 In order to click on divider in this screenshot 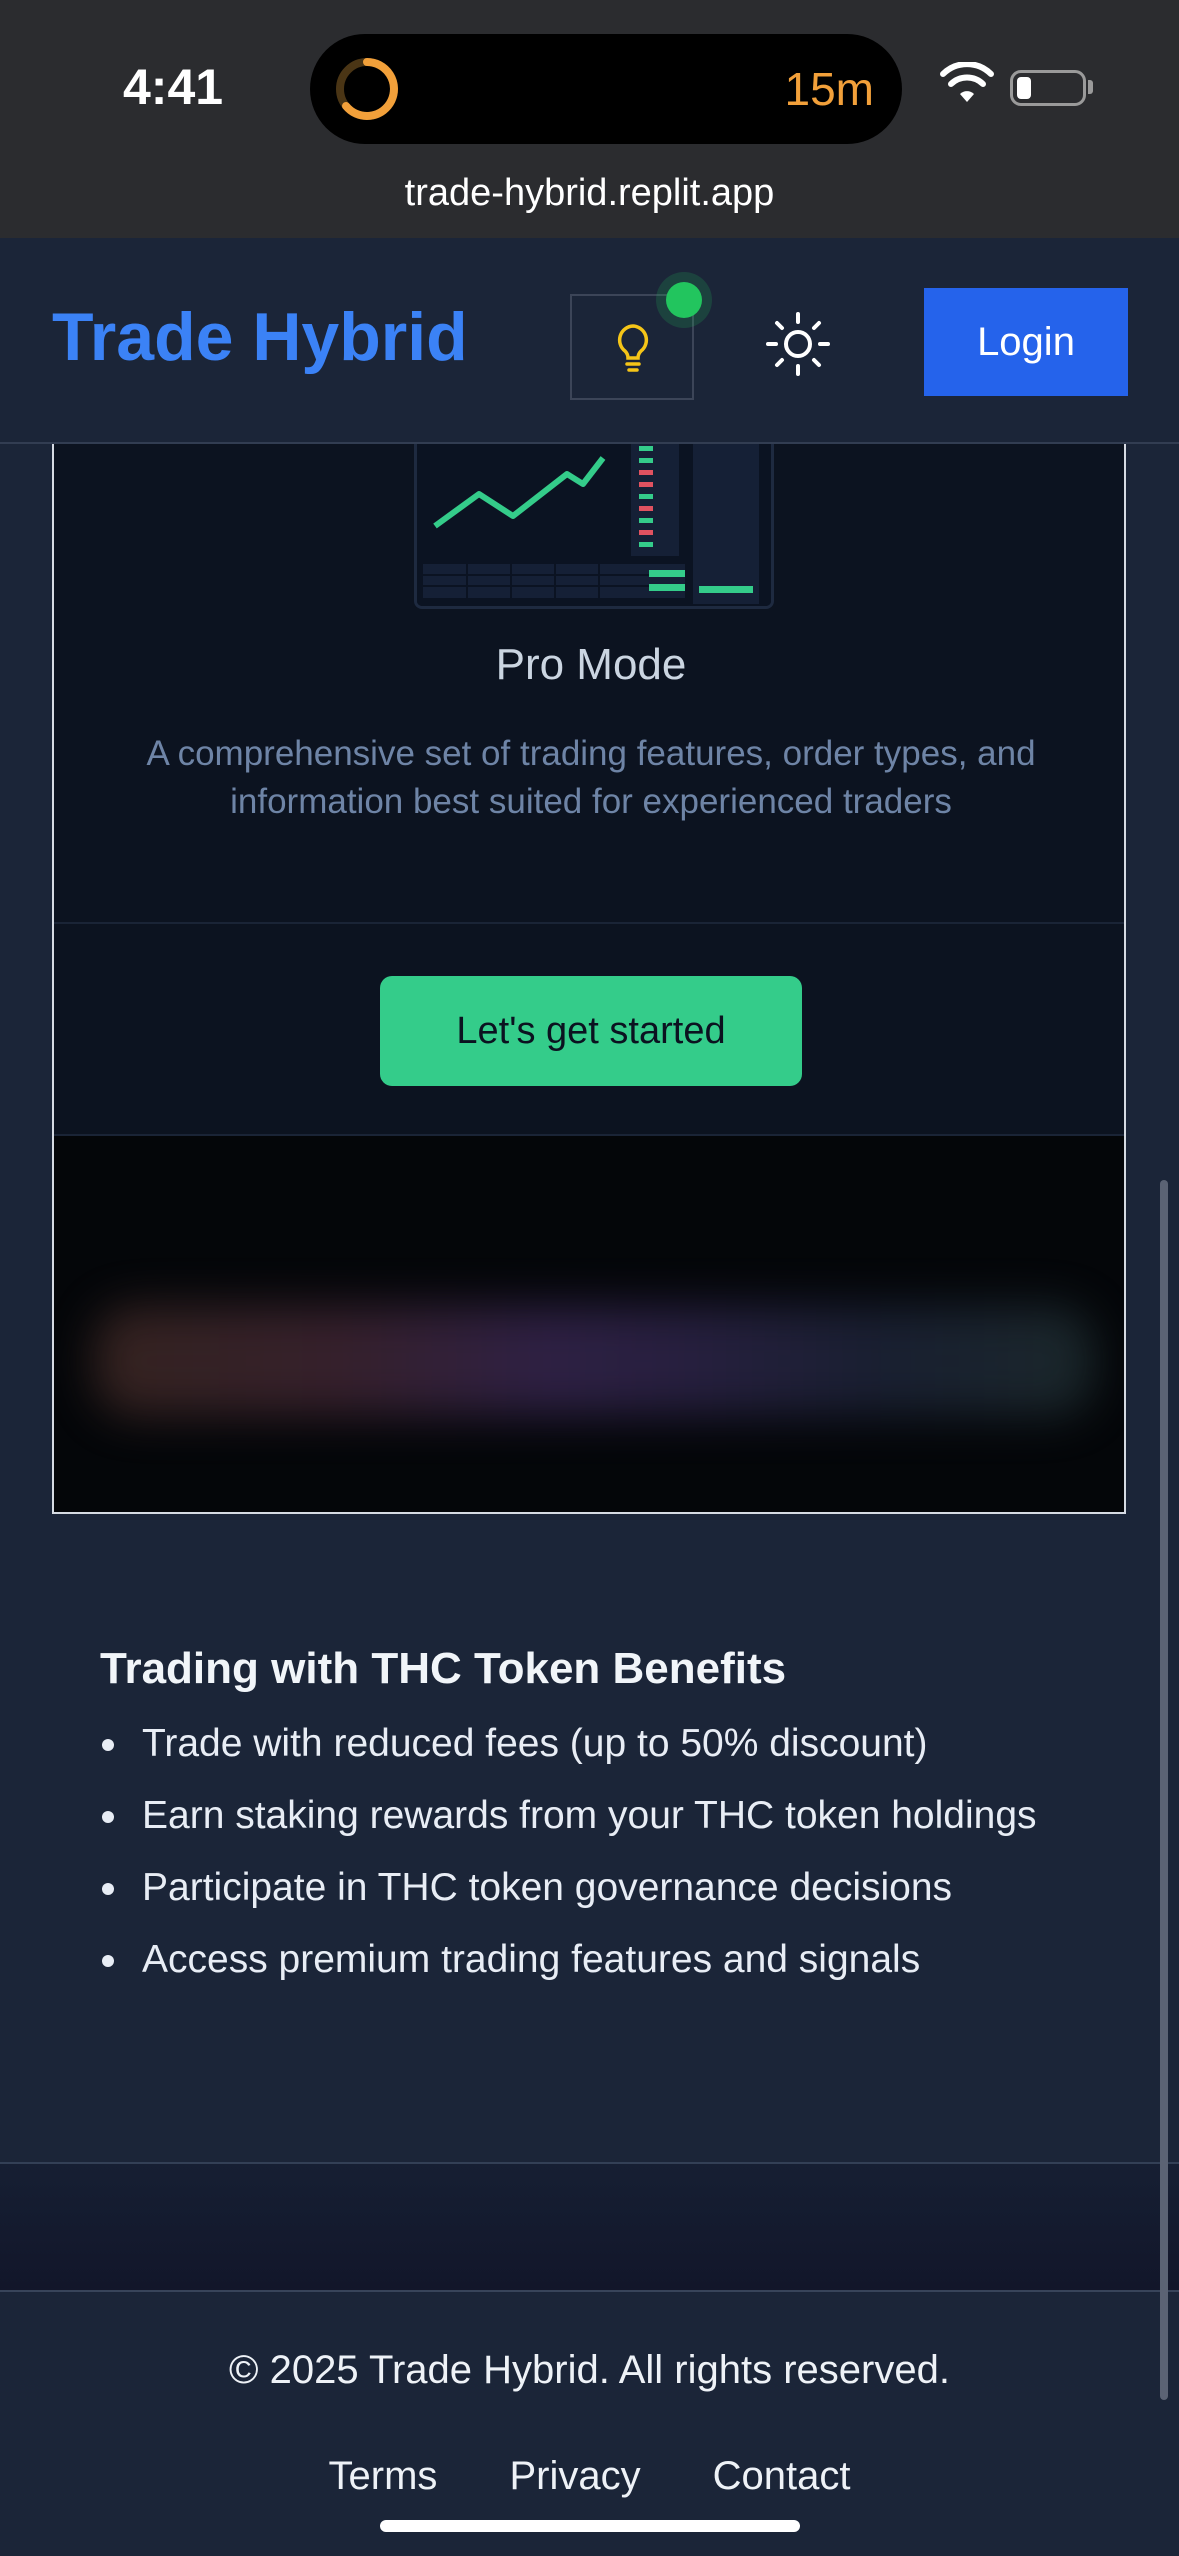, I will do `click(589, 923)`.